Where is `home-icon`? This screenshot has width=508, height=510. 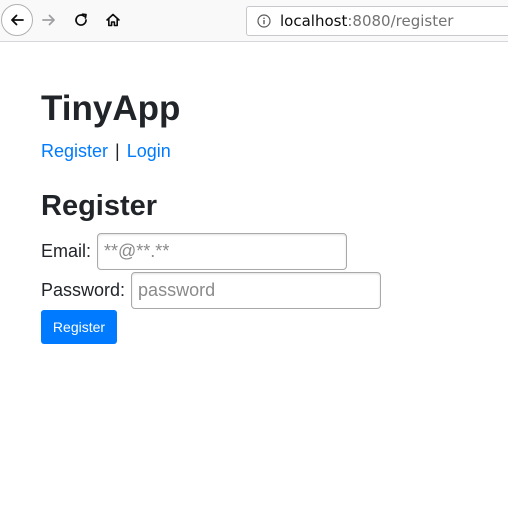 home-icon is located at coordinates (113, 20).